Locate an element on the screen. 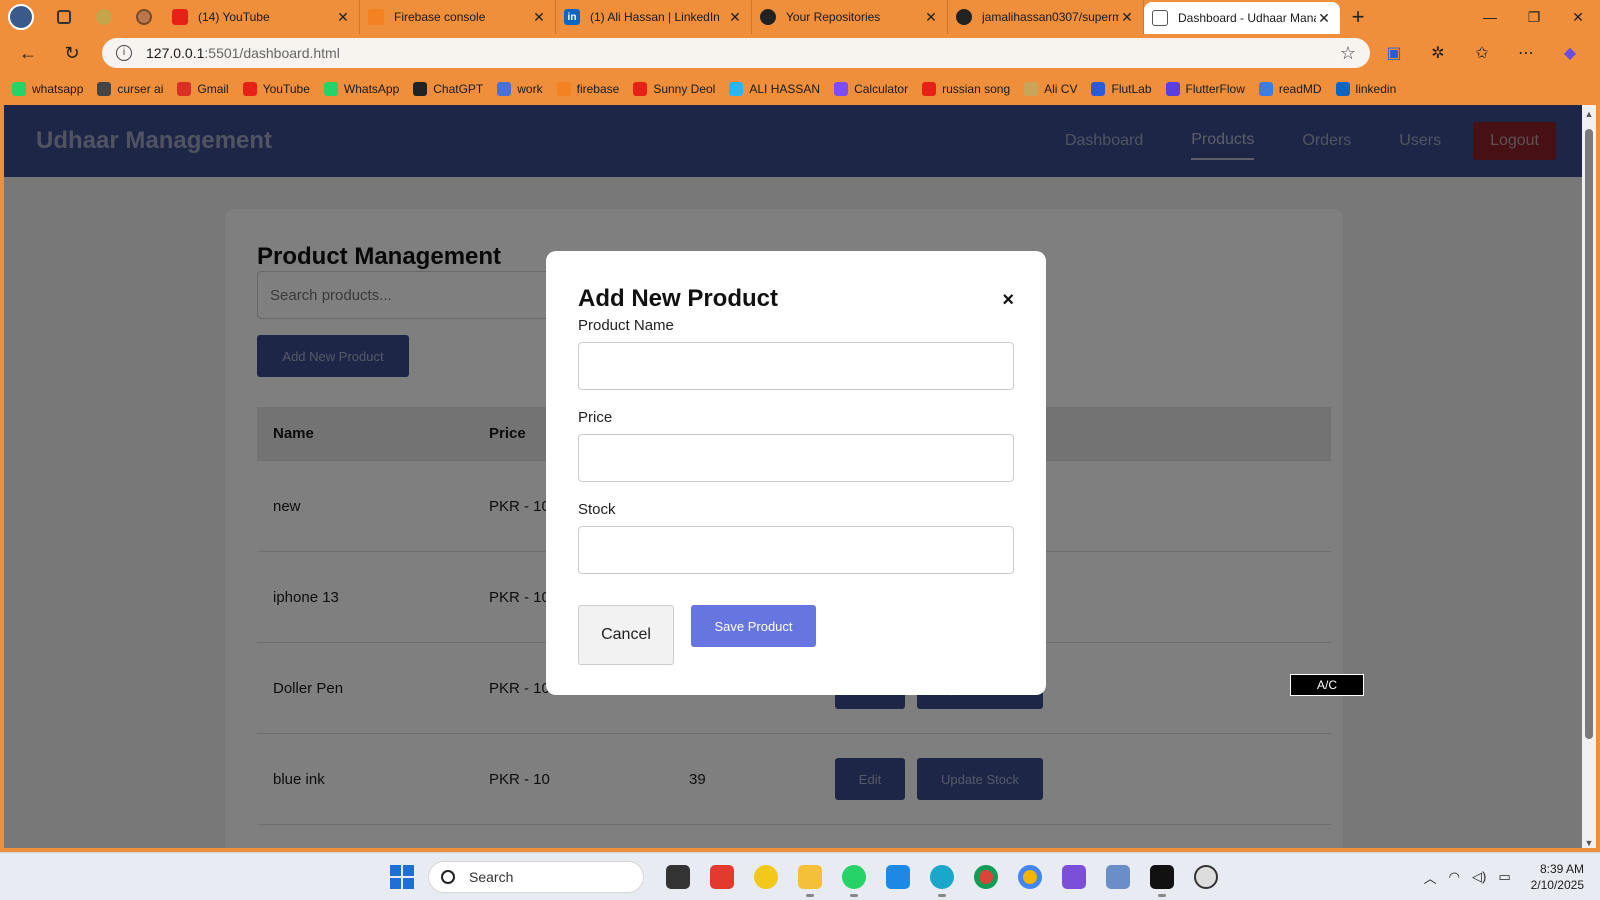 Image resolution: width=1600 pixels, height=900 pixels. bookmark-item: Calculator is located at coordinates (871, 88).